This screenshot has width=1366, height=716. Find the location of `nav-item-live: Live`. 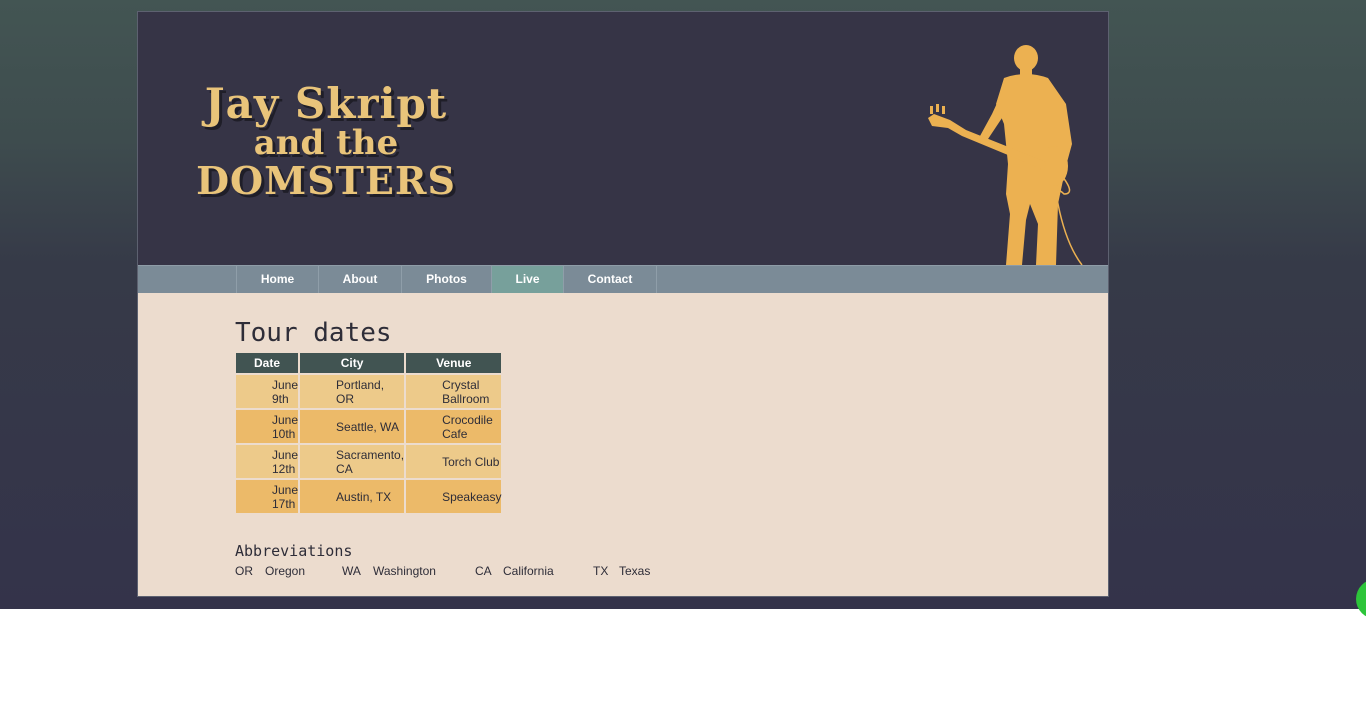

nav-item-live: Live is located at coordinates (527, 279).